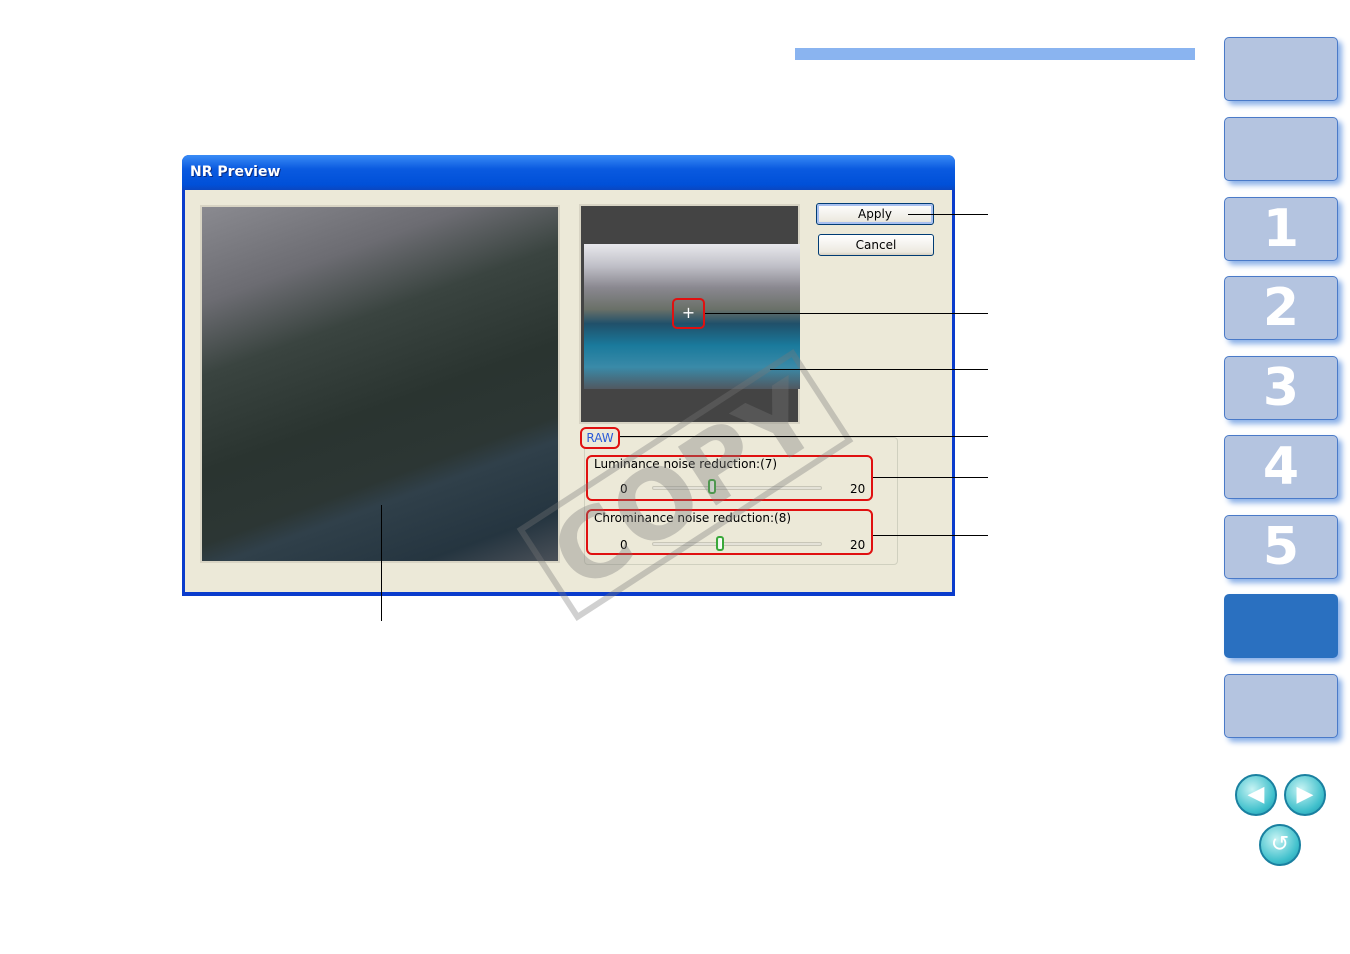 This screenshot has width=1350, height=954. I want to click on sidebar-tab-4: 4, so click(1281, 467).